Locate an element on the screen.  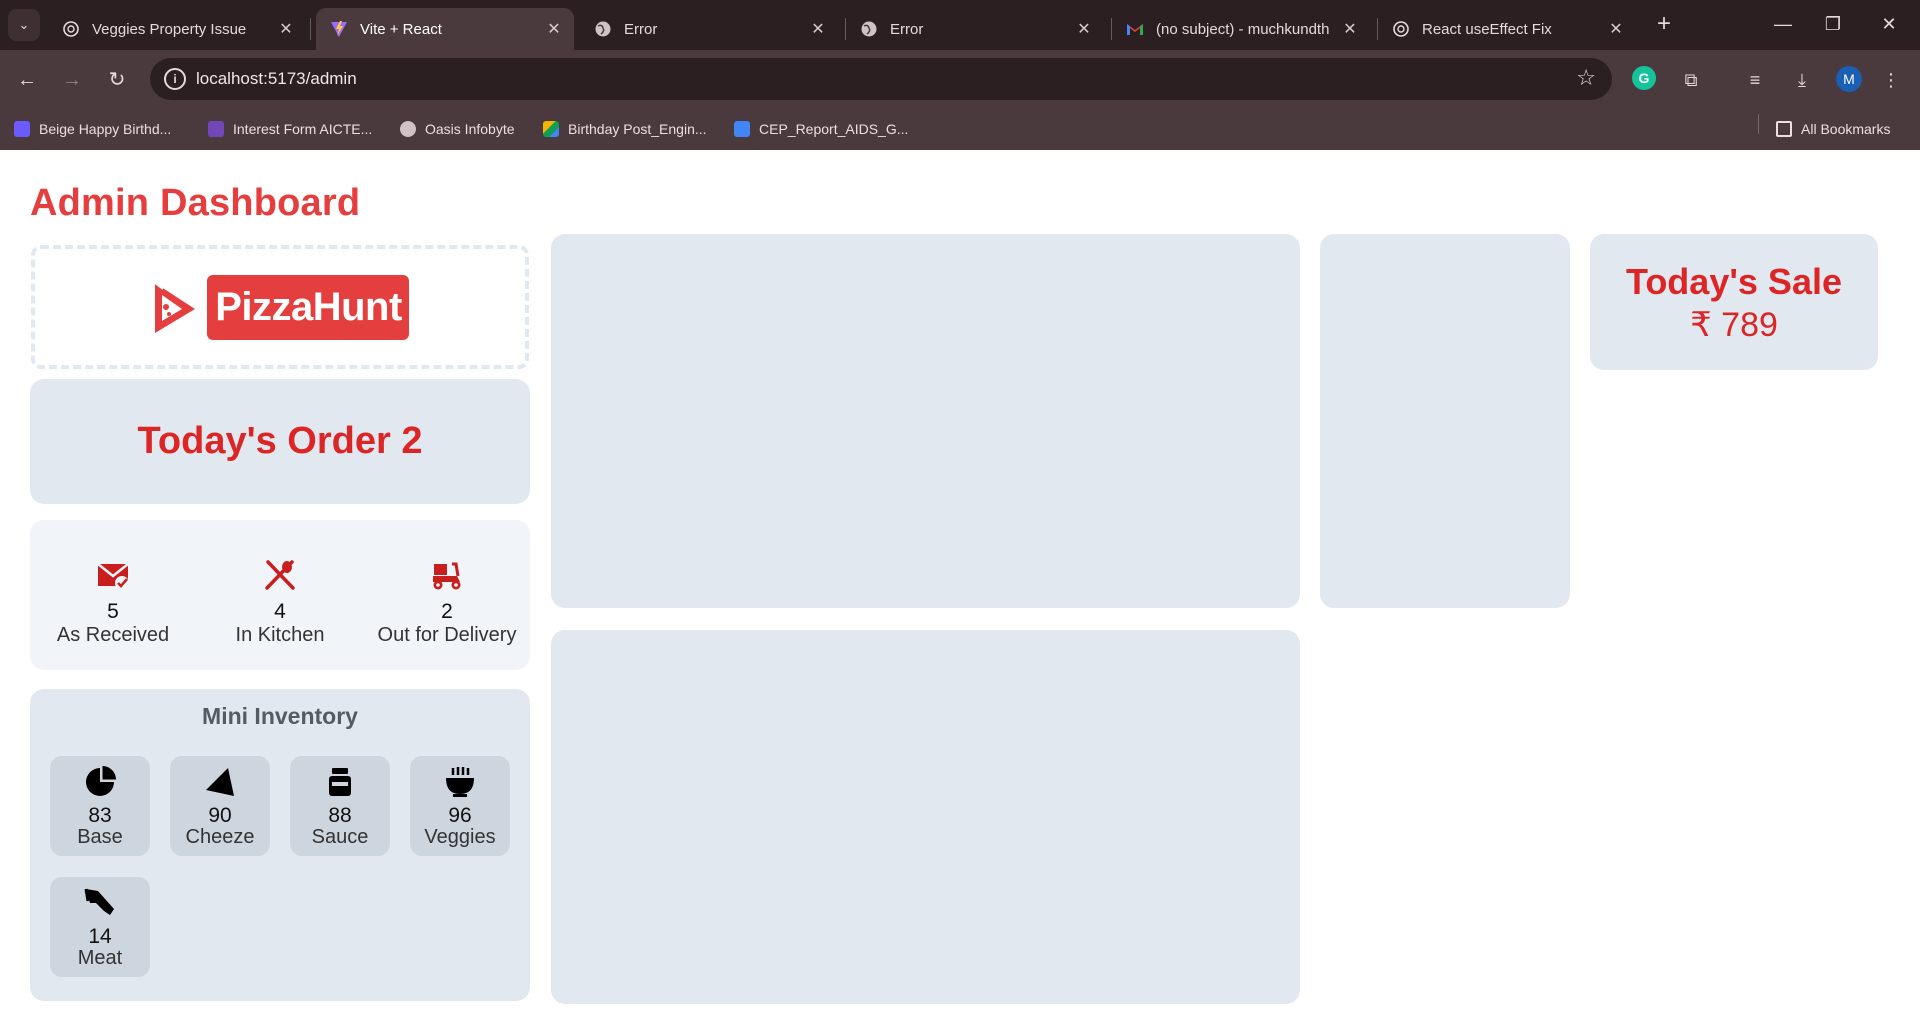
status-in-kitchen: 4 In Kitchen is located at coordinates (280, 602).